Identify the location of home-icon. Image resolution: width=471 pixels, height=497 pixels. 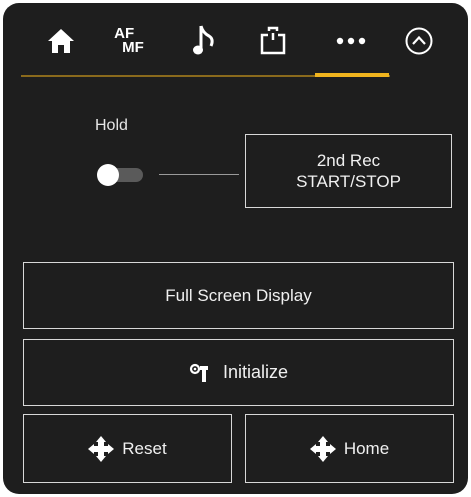
(61, 41).